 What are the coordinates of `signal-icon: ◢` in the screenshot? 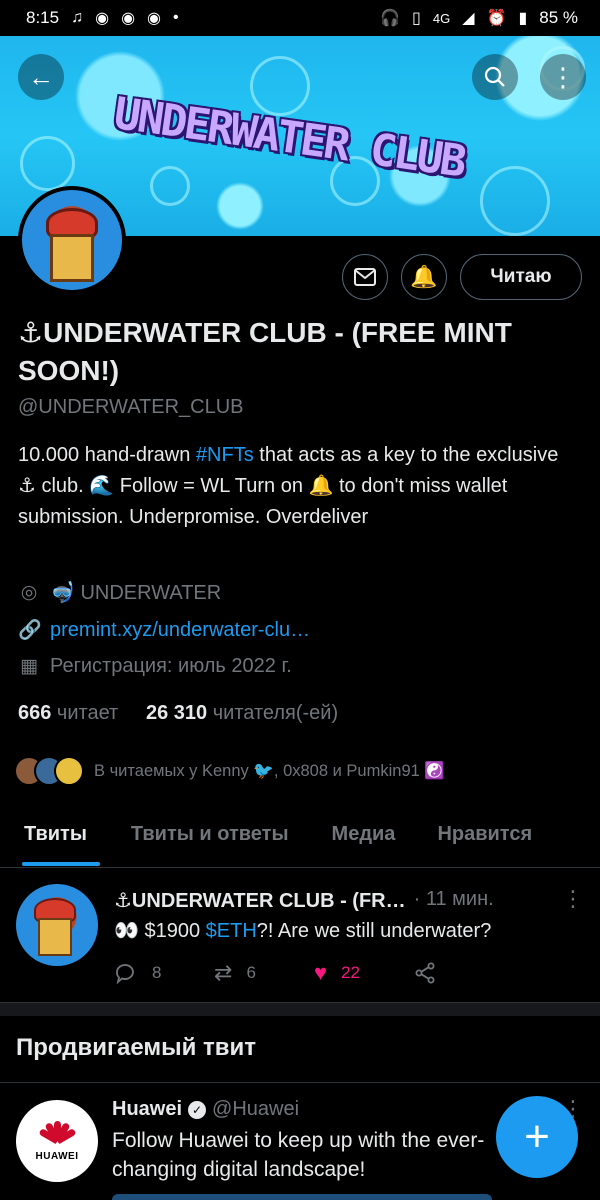 It's located at (468, 18).